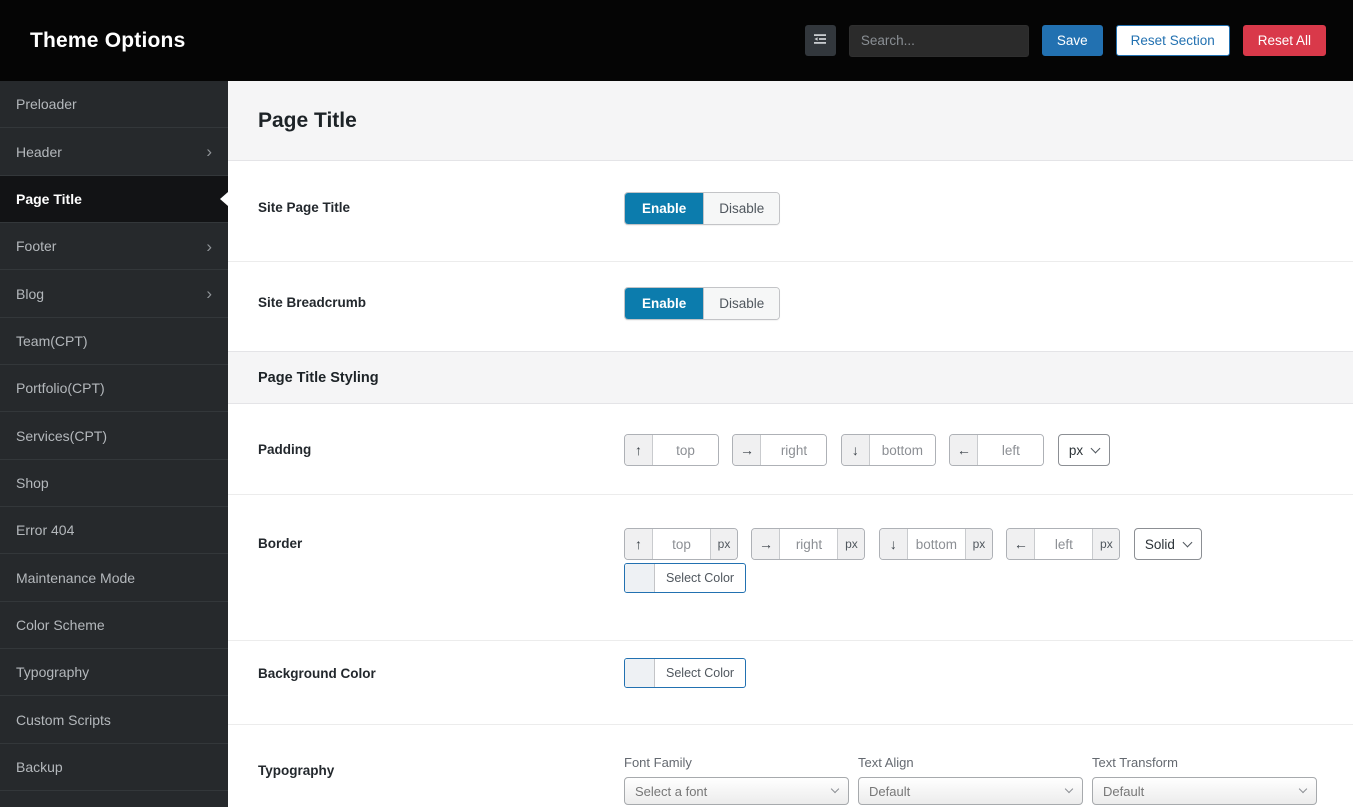 This screenshot has width=1353, height=807. Describe the element at coordinates (114, 152) in the screenshot. I see `sidebar-item-header: Header ›` at that location.